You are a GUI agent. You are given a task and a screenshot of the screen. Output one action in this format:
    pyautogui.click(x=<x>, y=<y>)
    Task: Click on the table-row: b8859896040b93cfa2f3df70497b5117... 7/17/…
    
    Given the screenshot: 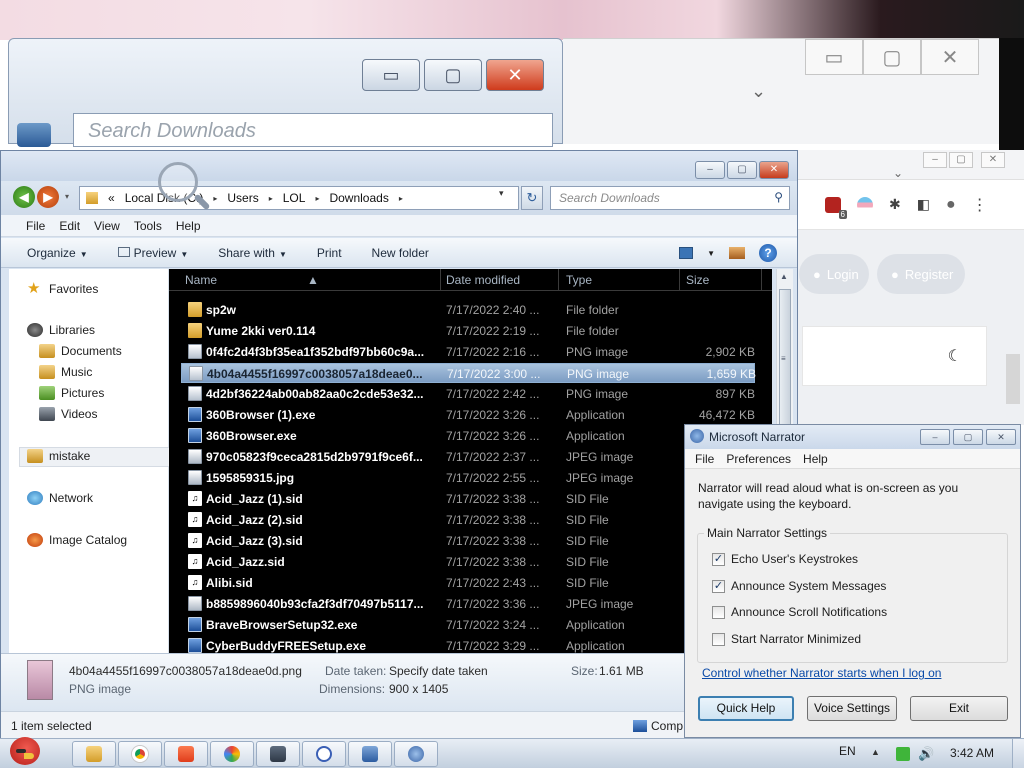 What is the action you would take?
    pyautogui.click(x=468, y=604)
    